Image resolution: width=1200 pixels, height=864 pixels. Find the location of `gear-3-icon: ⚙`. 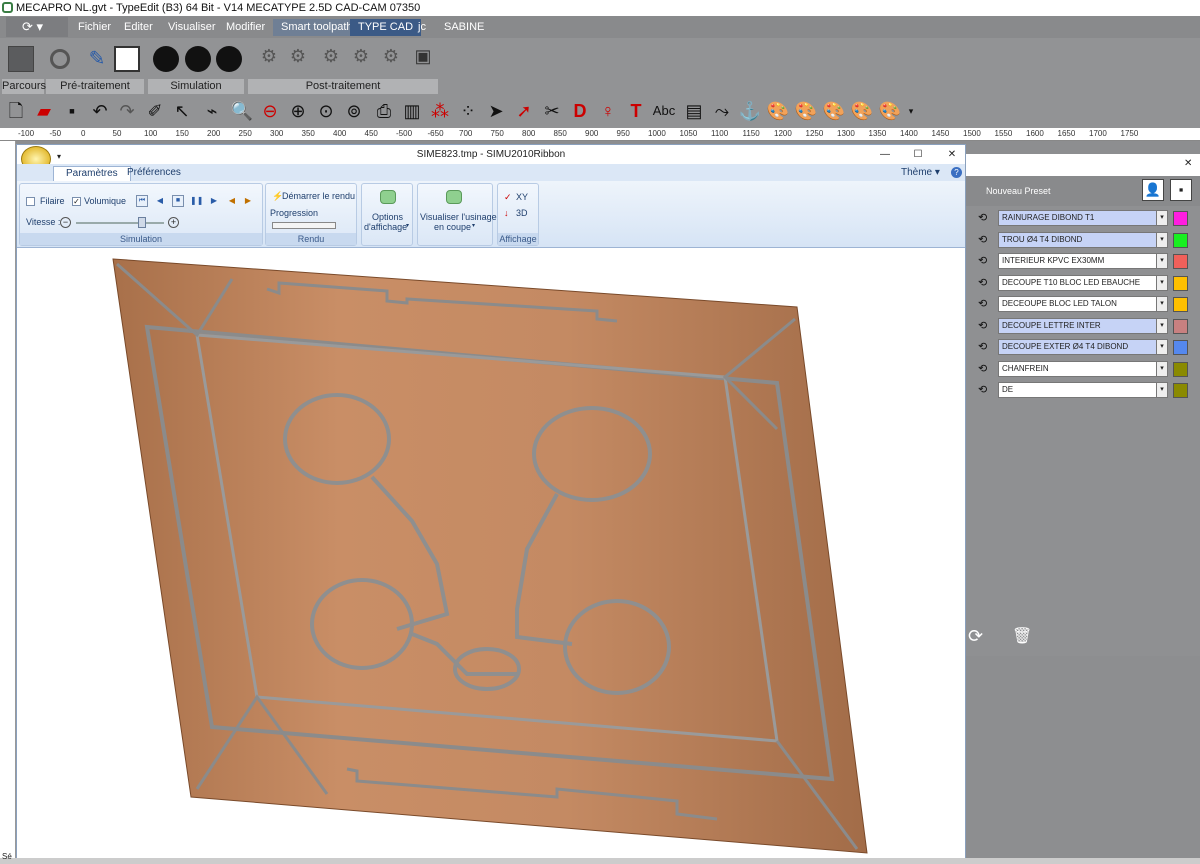

gear-3-icon: ⚙ is located at coordinates (331, 59).